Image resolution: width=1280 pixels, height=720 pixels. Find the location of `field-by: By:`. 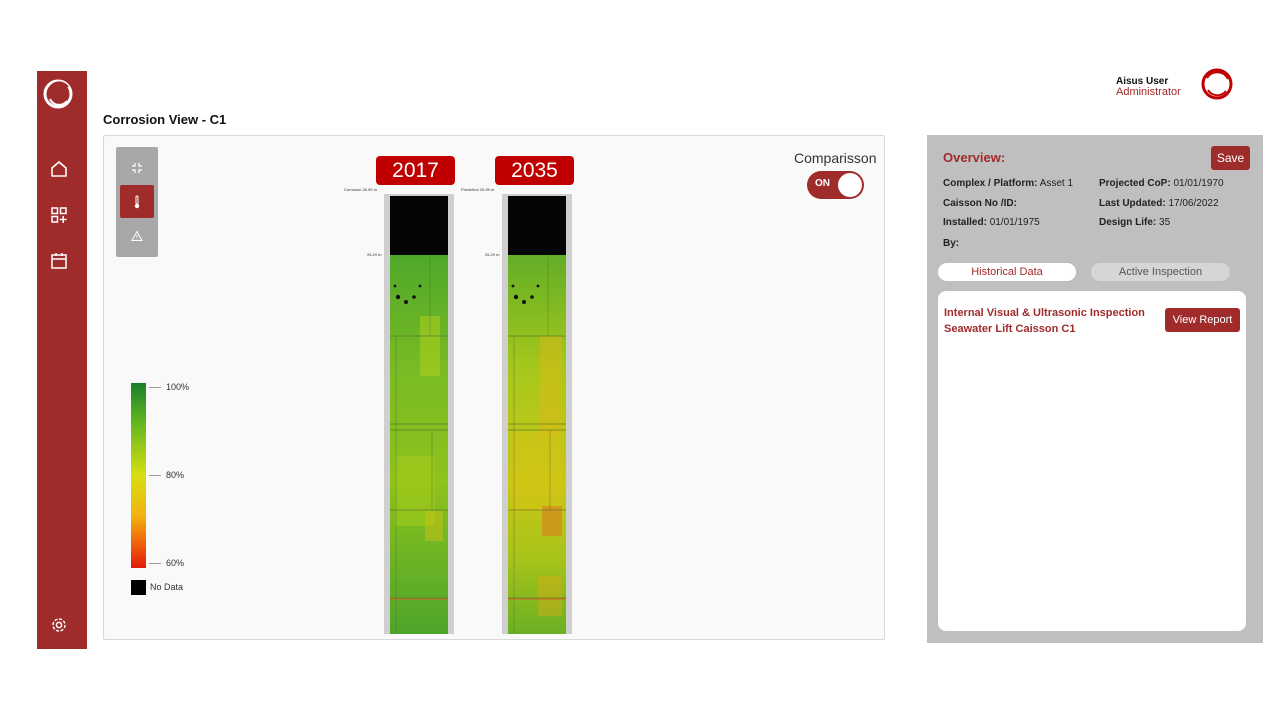

field-by: By: is located at coordinates (951, 243).